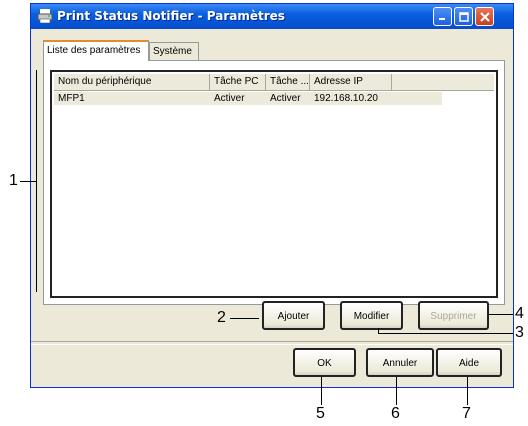 Image resolution: width=528 pixels, height=426 pixels. What do you see at coordinates (445, 333) in the screenshot?
I see `callout-3-line-h` at bounding box center [445, 333].